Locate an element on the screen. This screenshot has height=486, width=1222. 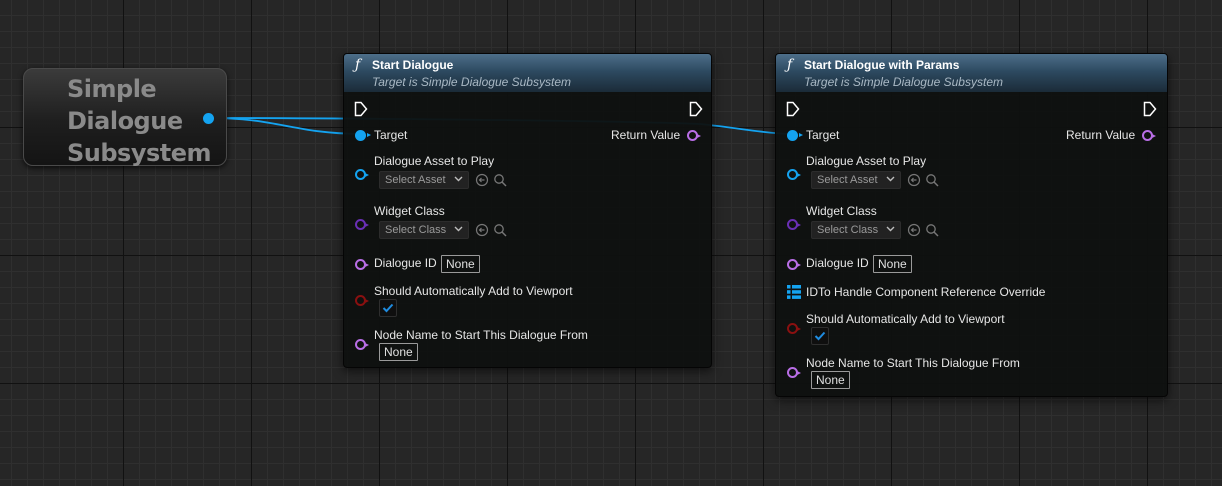
subsystem-output-pin is located at coordinates (208, 118).